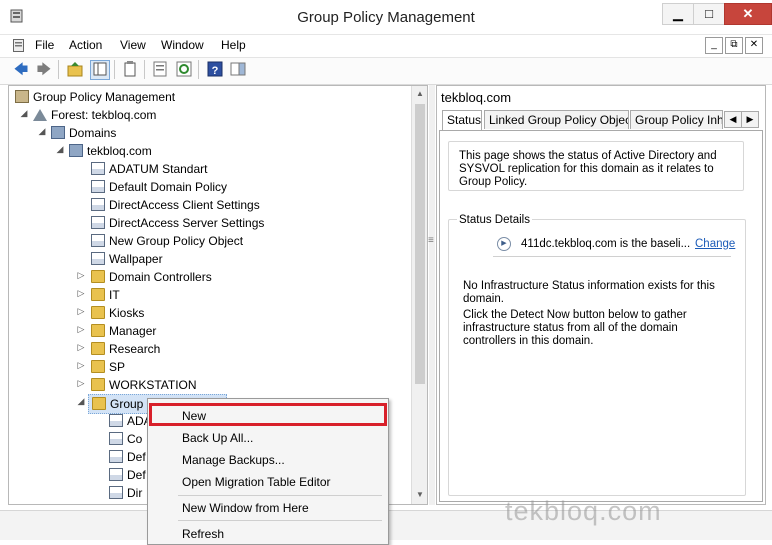  I want to click on menu-file: File, so click(44, 45).